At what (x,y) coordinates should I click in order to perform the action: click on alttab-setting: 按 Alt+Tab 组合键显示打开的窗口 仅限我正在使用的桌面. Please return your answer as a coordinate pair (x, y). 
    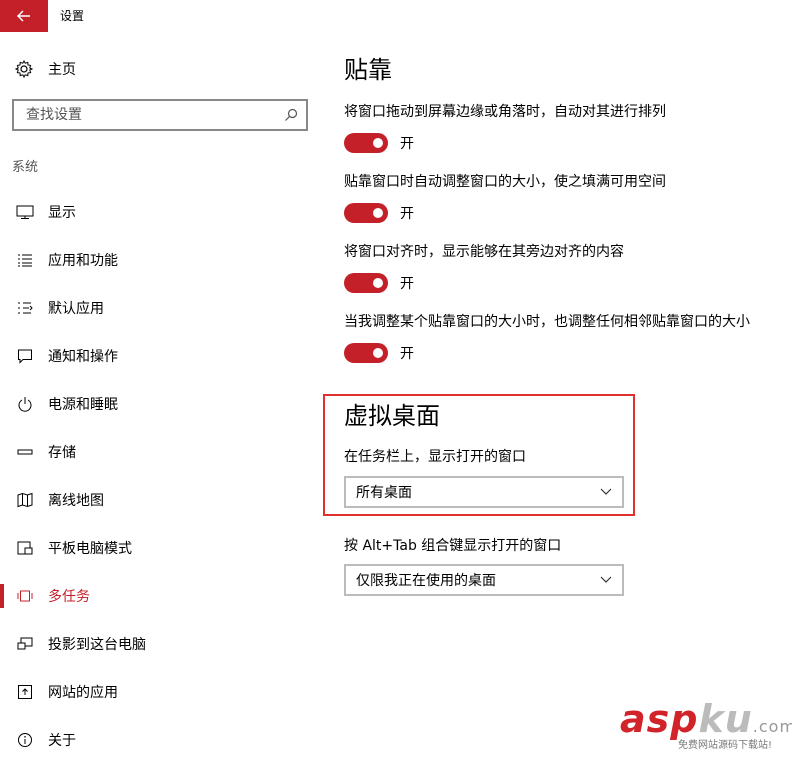
    Looking at the image, I should click on (484, 566).